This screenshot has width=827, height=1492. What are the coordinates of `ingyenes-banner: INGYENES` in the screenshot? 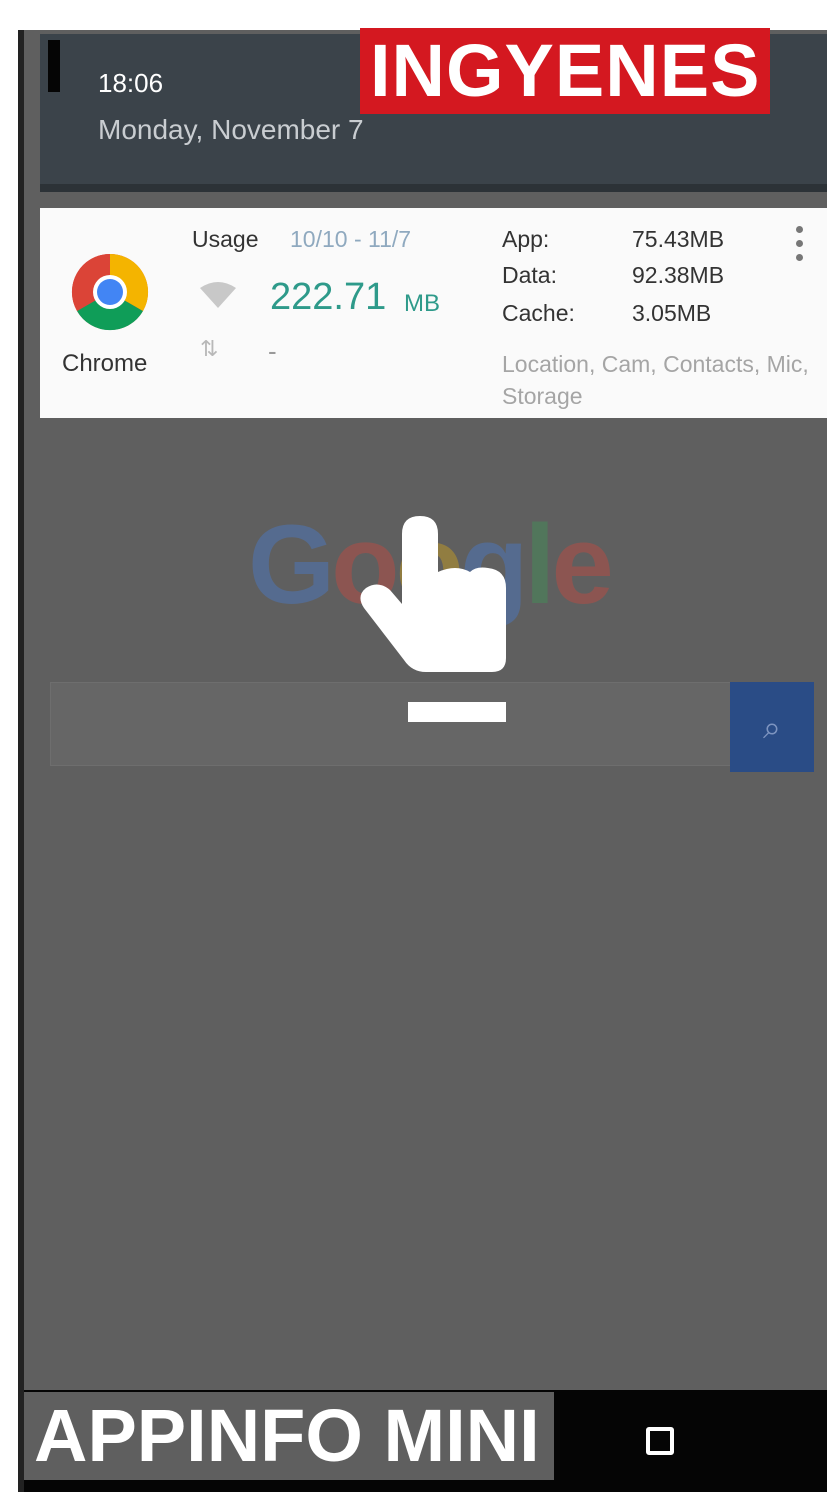 It's located at (565, 71).